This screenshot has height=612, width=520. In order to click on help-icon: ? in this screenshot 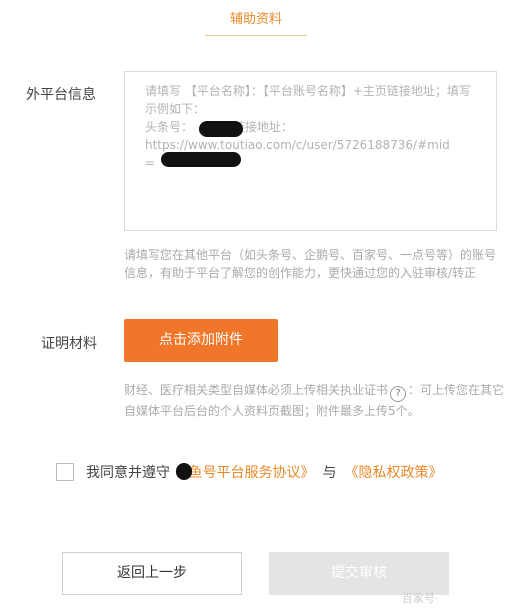, I will do `click(398, 394)`.